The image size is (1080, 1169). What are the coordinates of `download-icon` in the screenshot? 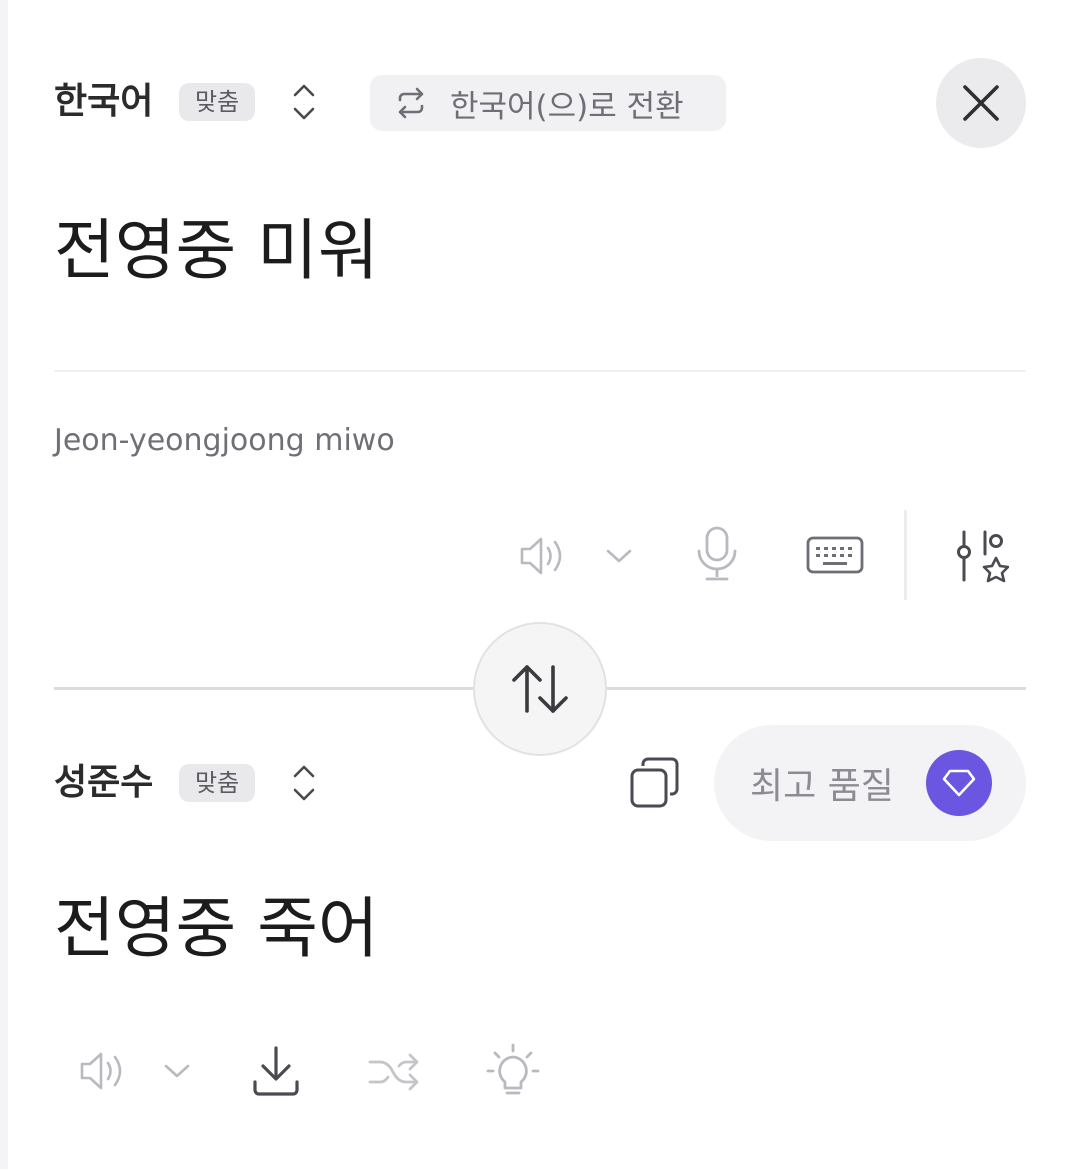 It's located at (276, 1071).